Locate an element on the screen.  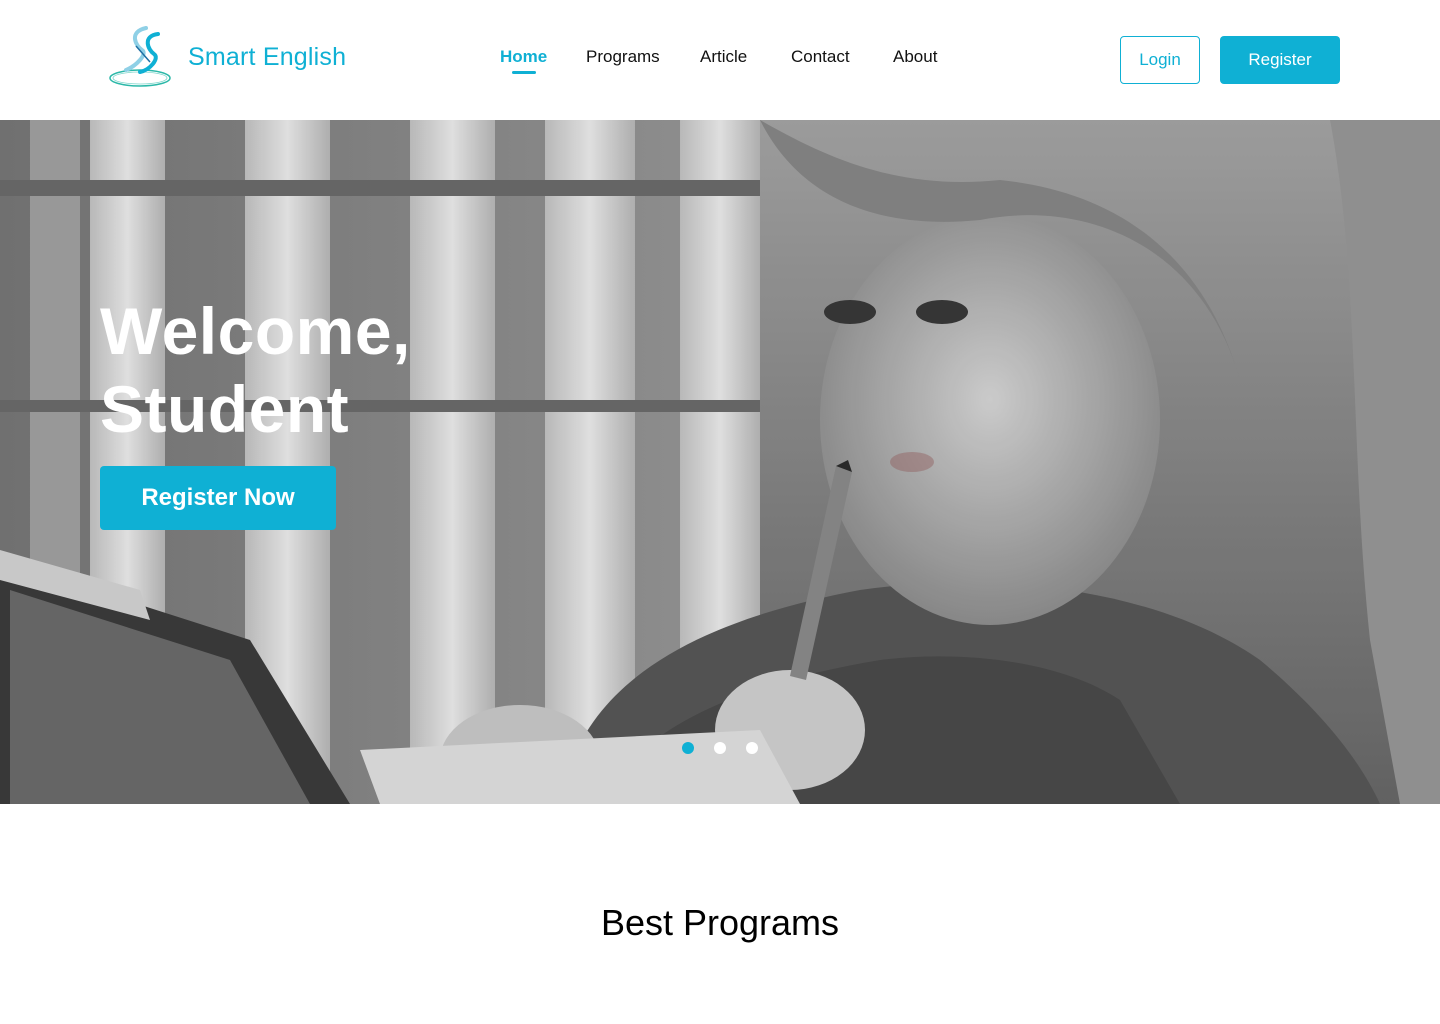
nav-item-about: About is located at coordinates (915, 57).